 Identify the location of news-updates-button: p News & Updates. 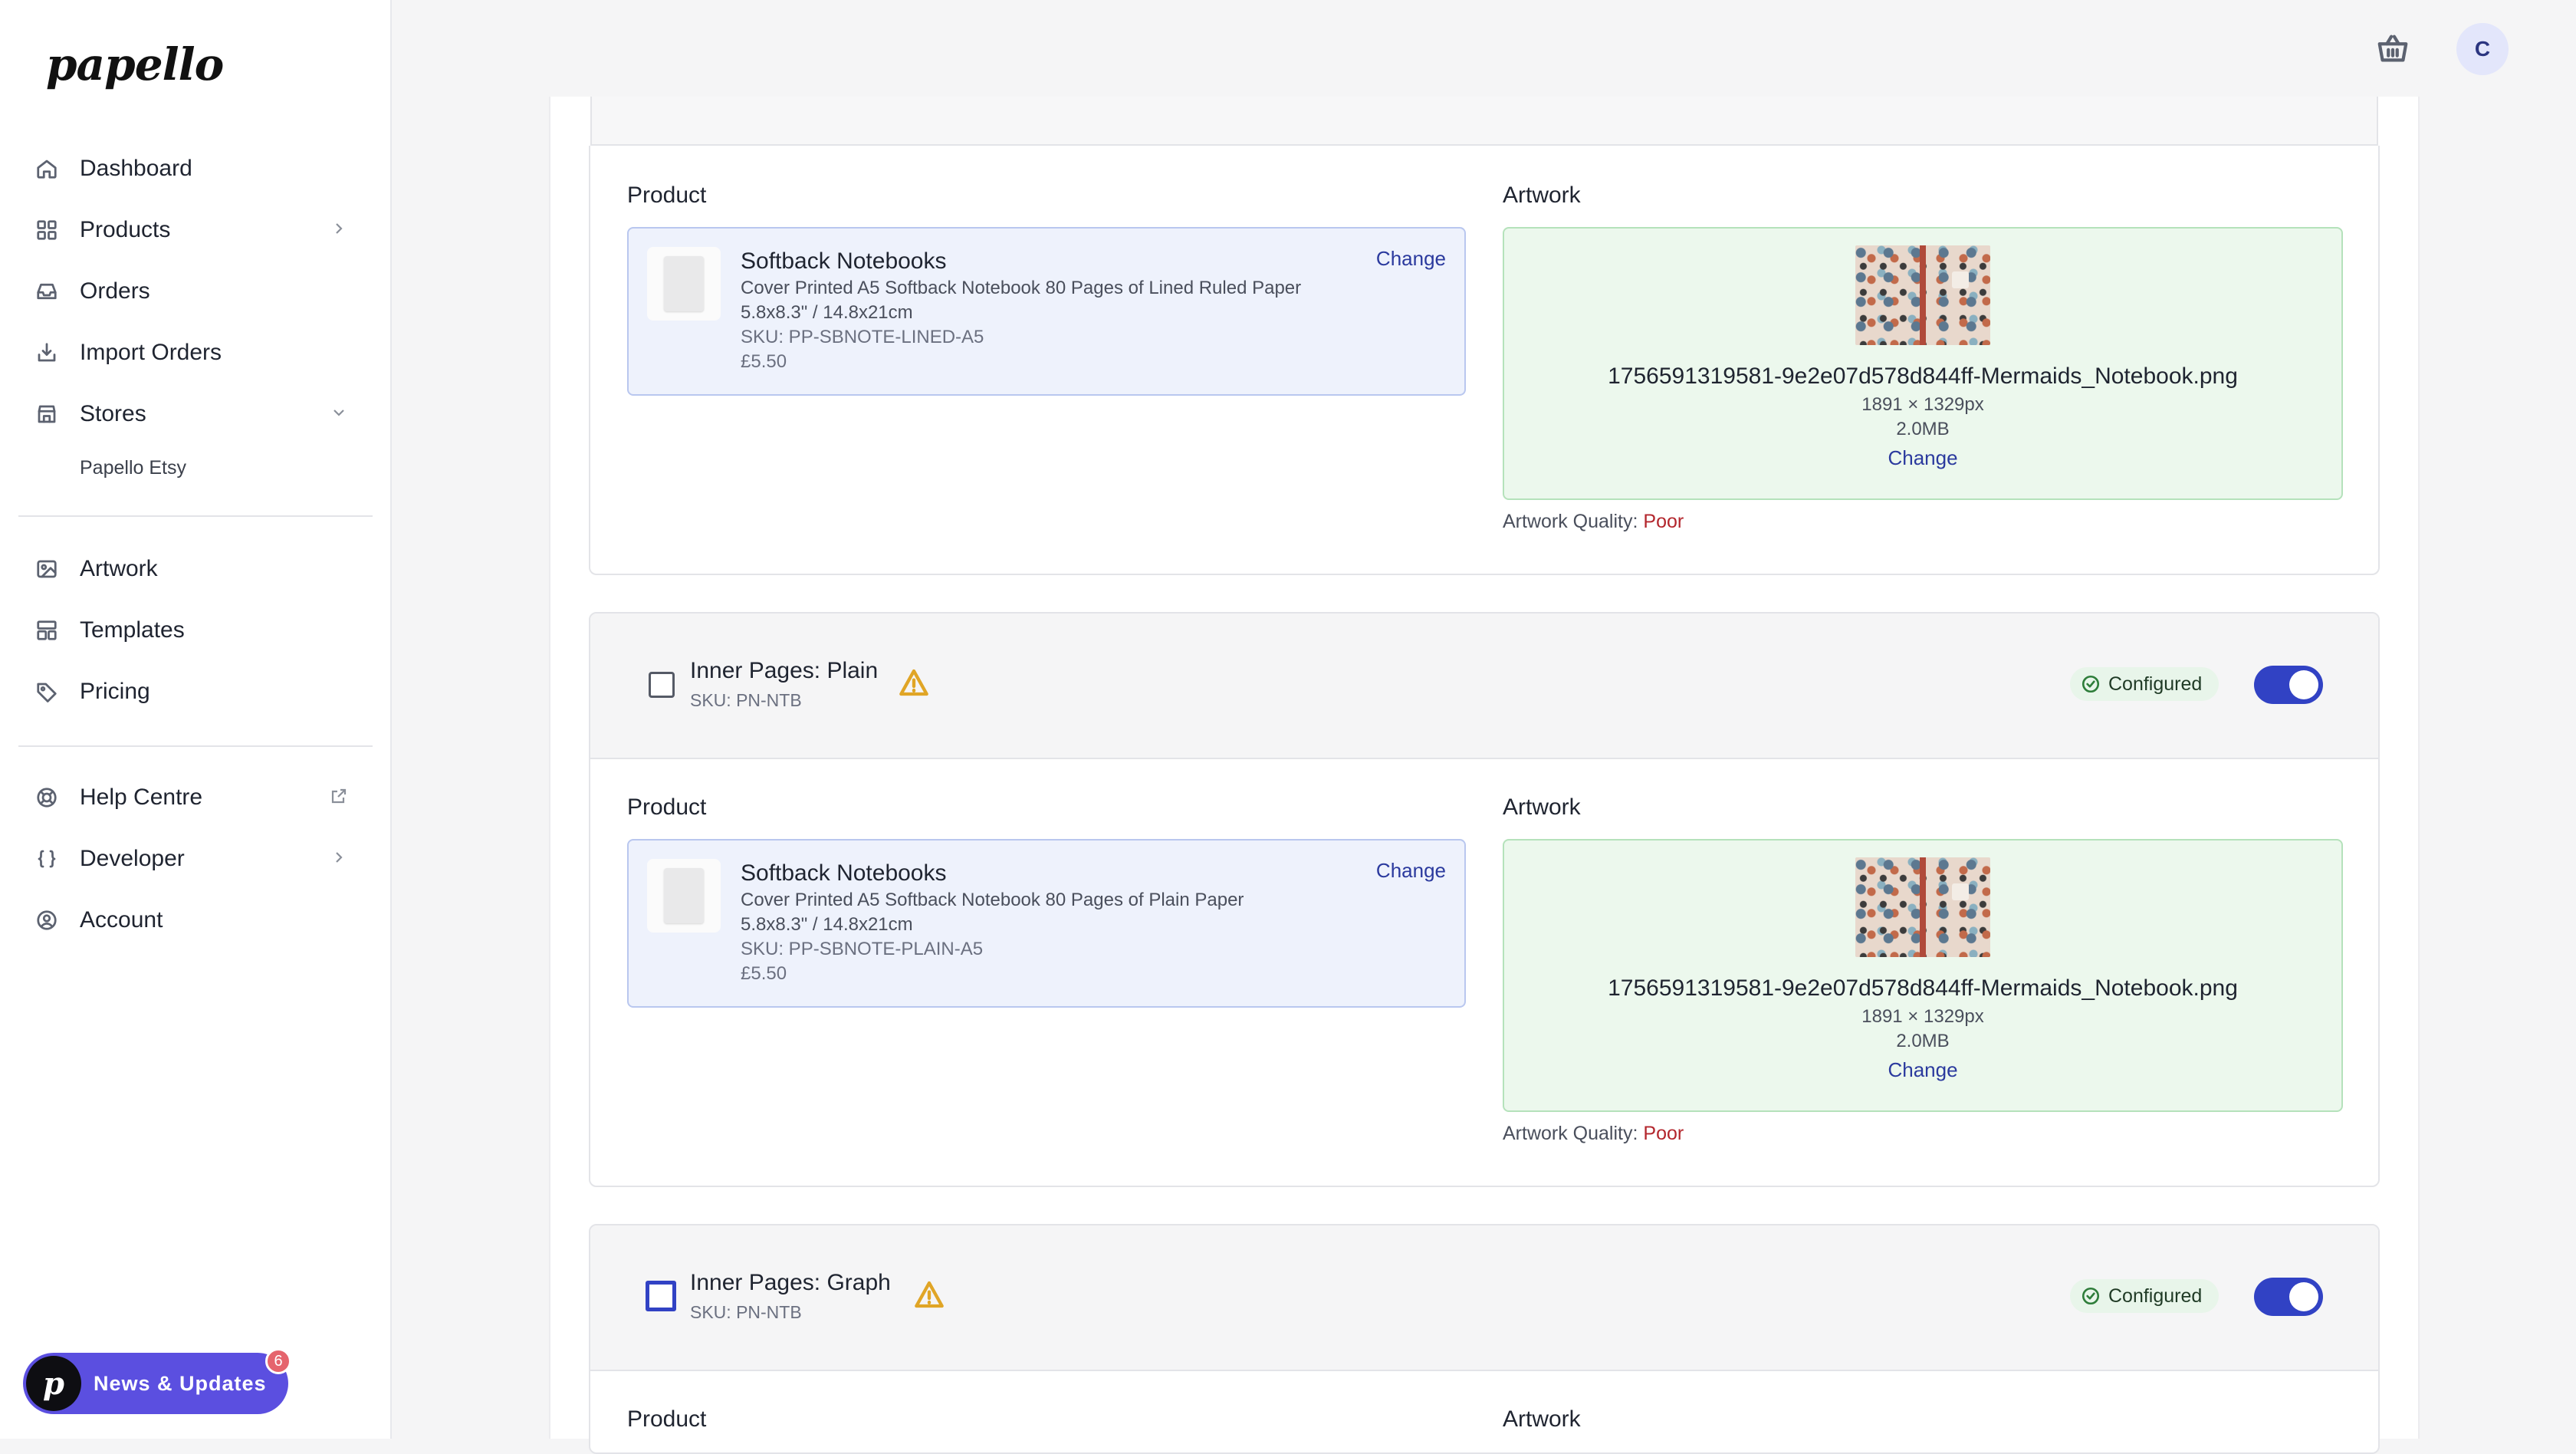
(156, 1383).